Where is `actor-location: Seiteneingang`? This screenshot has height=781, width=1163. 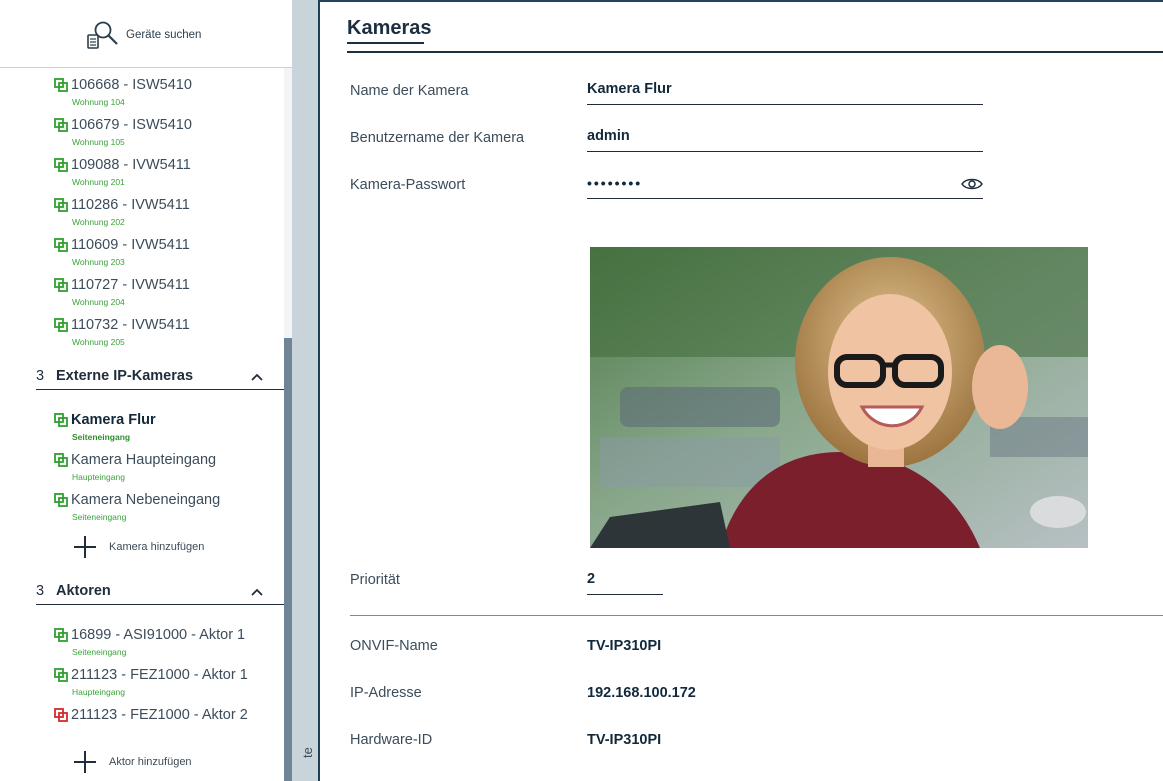 actor-location: Seiteneingang is located at coordinates (99, 652).